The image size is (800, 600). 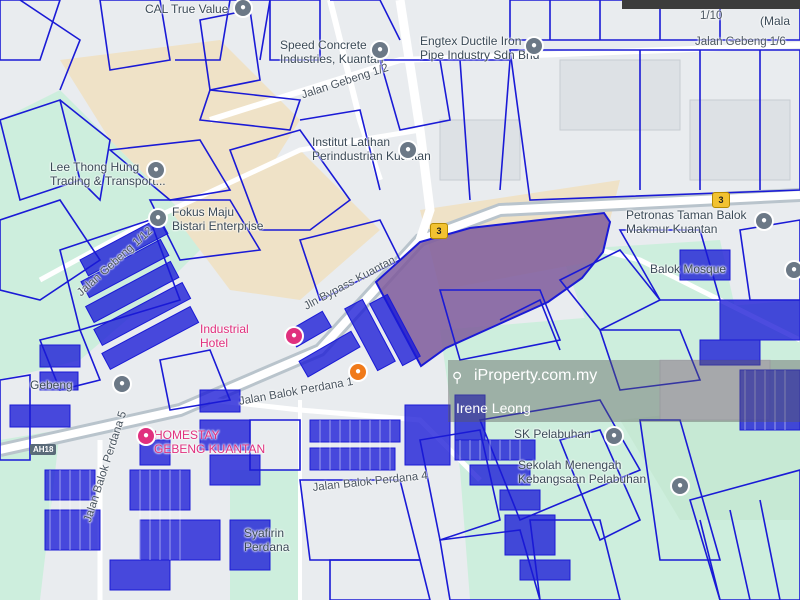 I want to click on label-sekolah: Sekolah Menengah Kebangsaan Pelabuhan, so click(x=582, y=472).